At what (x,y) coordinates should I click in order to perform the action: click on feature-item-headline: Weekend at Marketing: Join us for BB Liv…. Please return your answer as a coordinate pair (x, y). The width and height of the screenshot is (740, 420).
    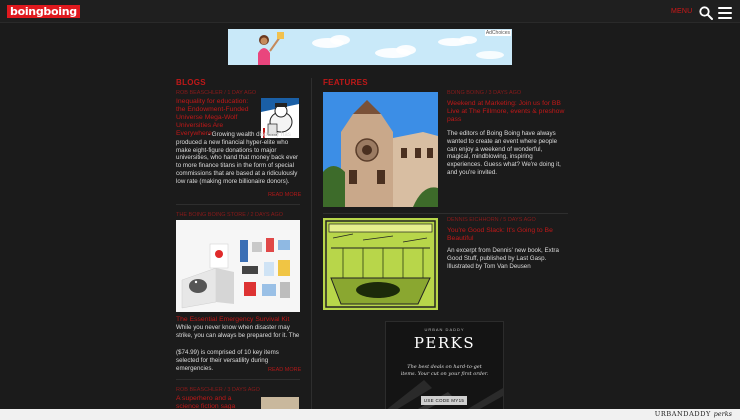
    Looking at the image, I should click on (507, 112).